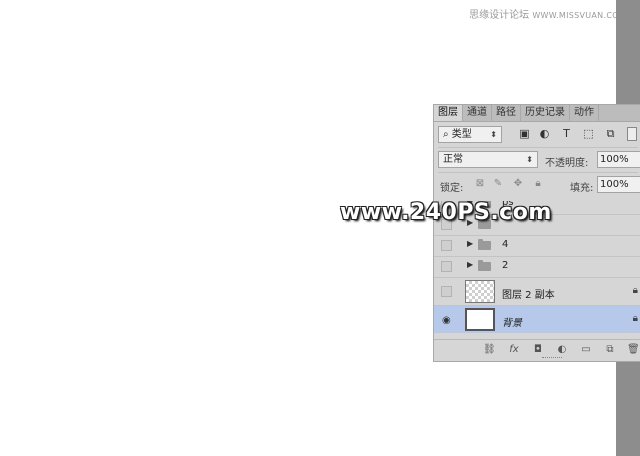  Describe the element at coordinates (446, 320) in the screenshot. I see `eye-icon: ◉` at that location.